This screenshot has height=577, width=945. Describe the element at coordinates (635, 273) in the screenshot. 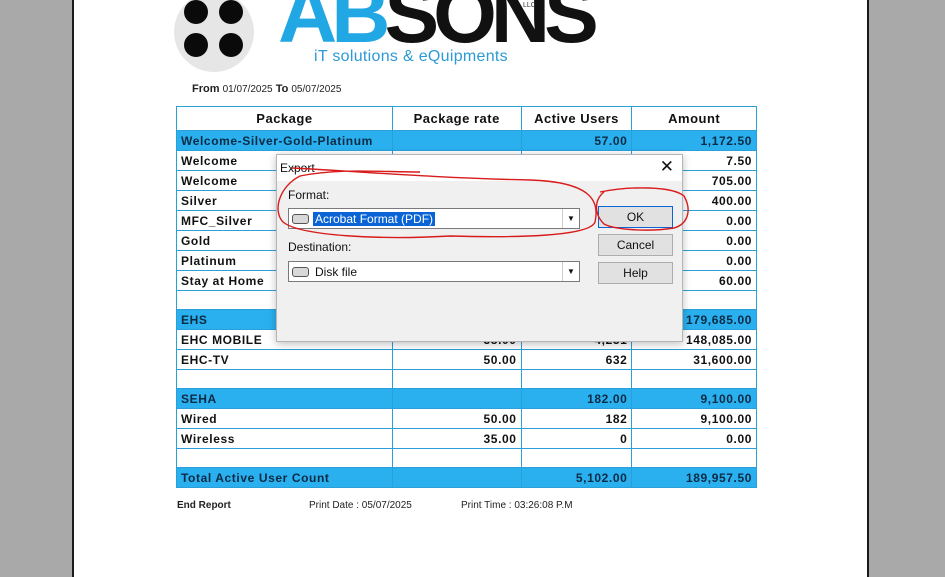

I see `help-button: Help` at that location.